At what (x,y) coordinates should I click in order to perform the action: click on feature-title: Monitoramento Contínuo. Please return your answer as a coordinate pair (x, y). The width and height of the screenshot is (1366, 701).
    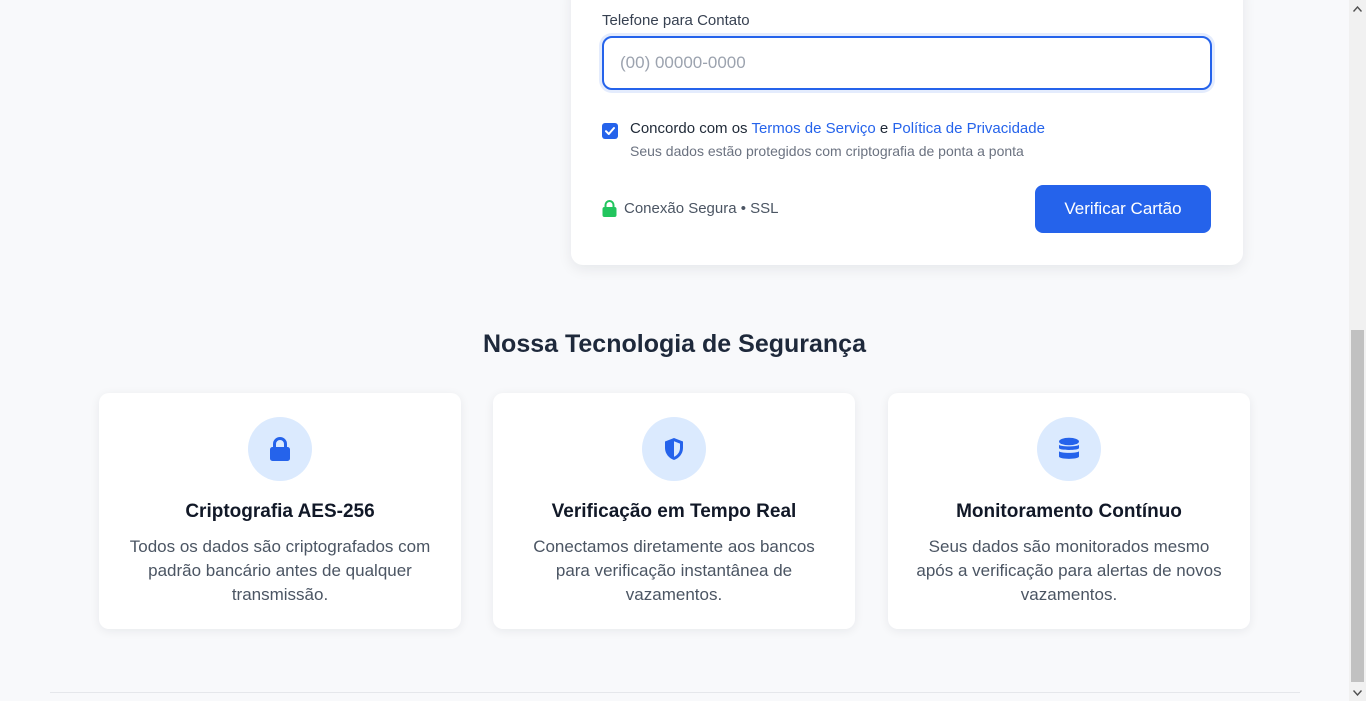
    Looking at the image, I should click on (1069, 511).